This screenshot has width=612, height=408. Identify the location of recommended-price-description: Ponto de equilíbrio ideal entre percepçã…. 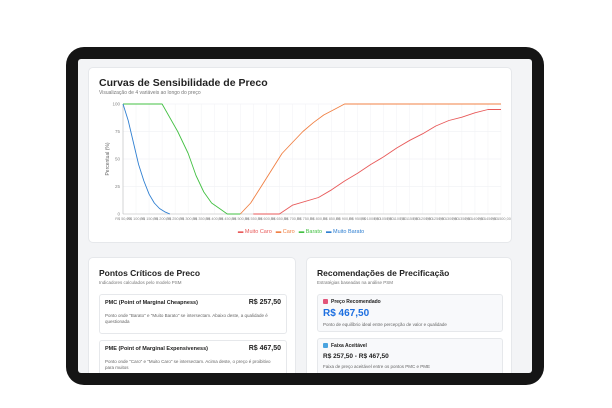
(385, 324).